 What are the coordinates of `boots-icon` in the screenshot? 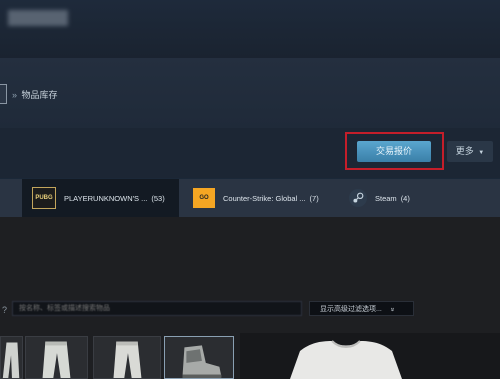 It's located at (202, 361).